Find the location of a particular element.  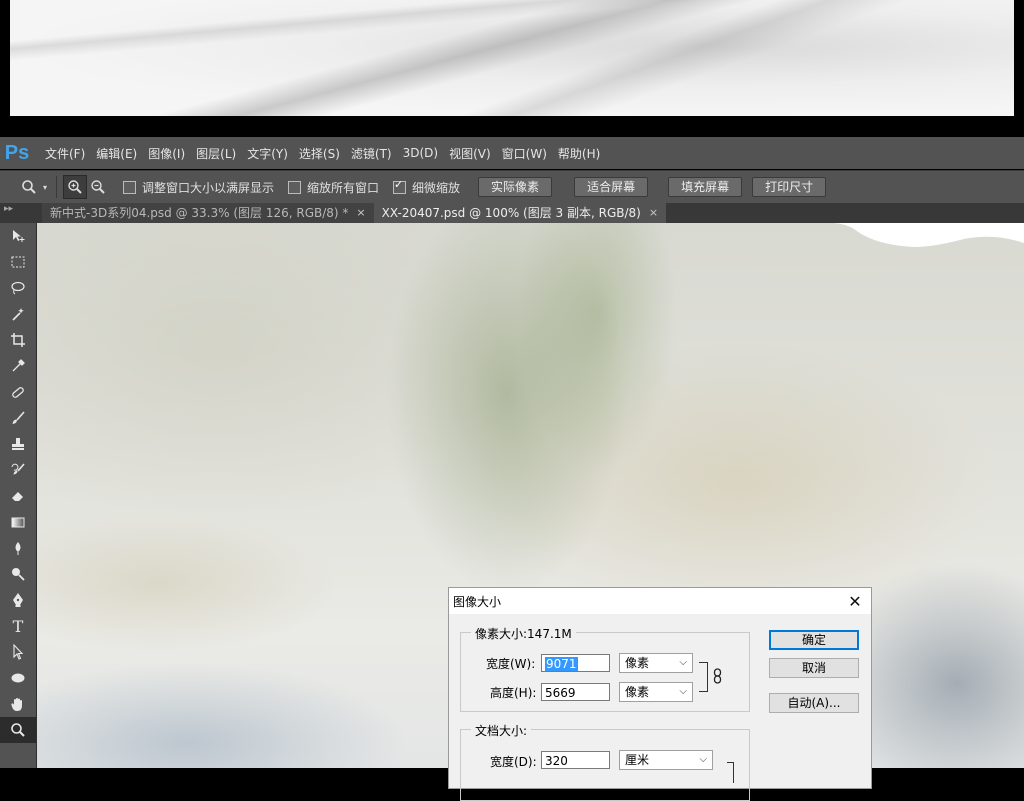

zoom-in-icon is located at coordinates (75, 187).